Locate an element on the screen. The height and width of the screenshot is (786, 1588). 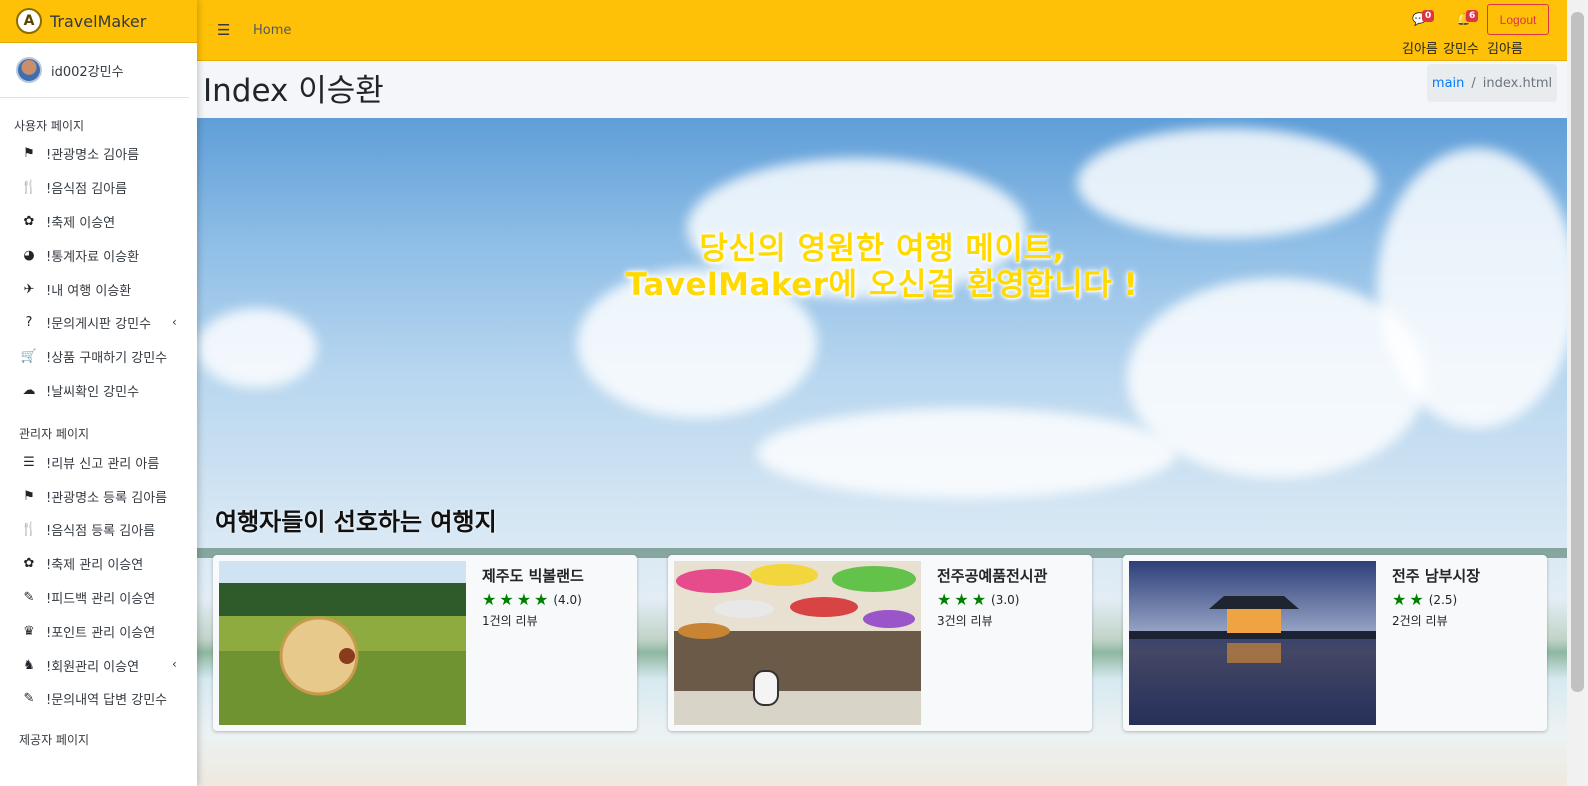
destination-name: 제주도 빅볼랜드 is located at coordinates (557, 575).